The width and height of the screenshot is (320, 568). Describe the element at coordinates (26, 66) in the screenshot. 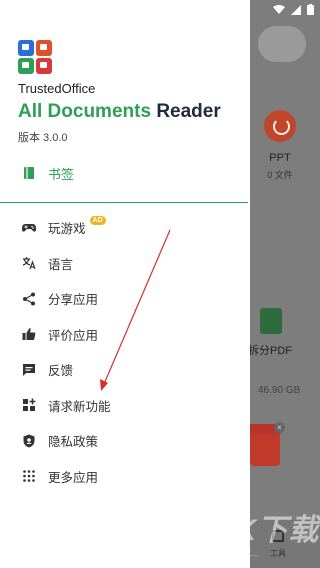

I see `logo-excel-tile` at that location.